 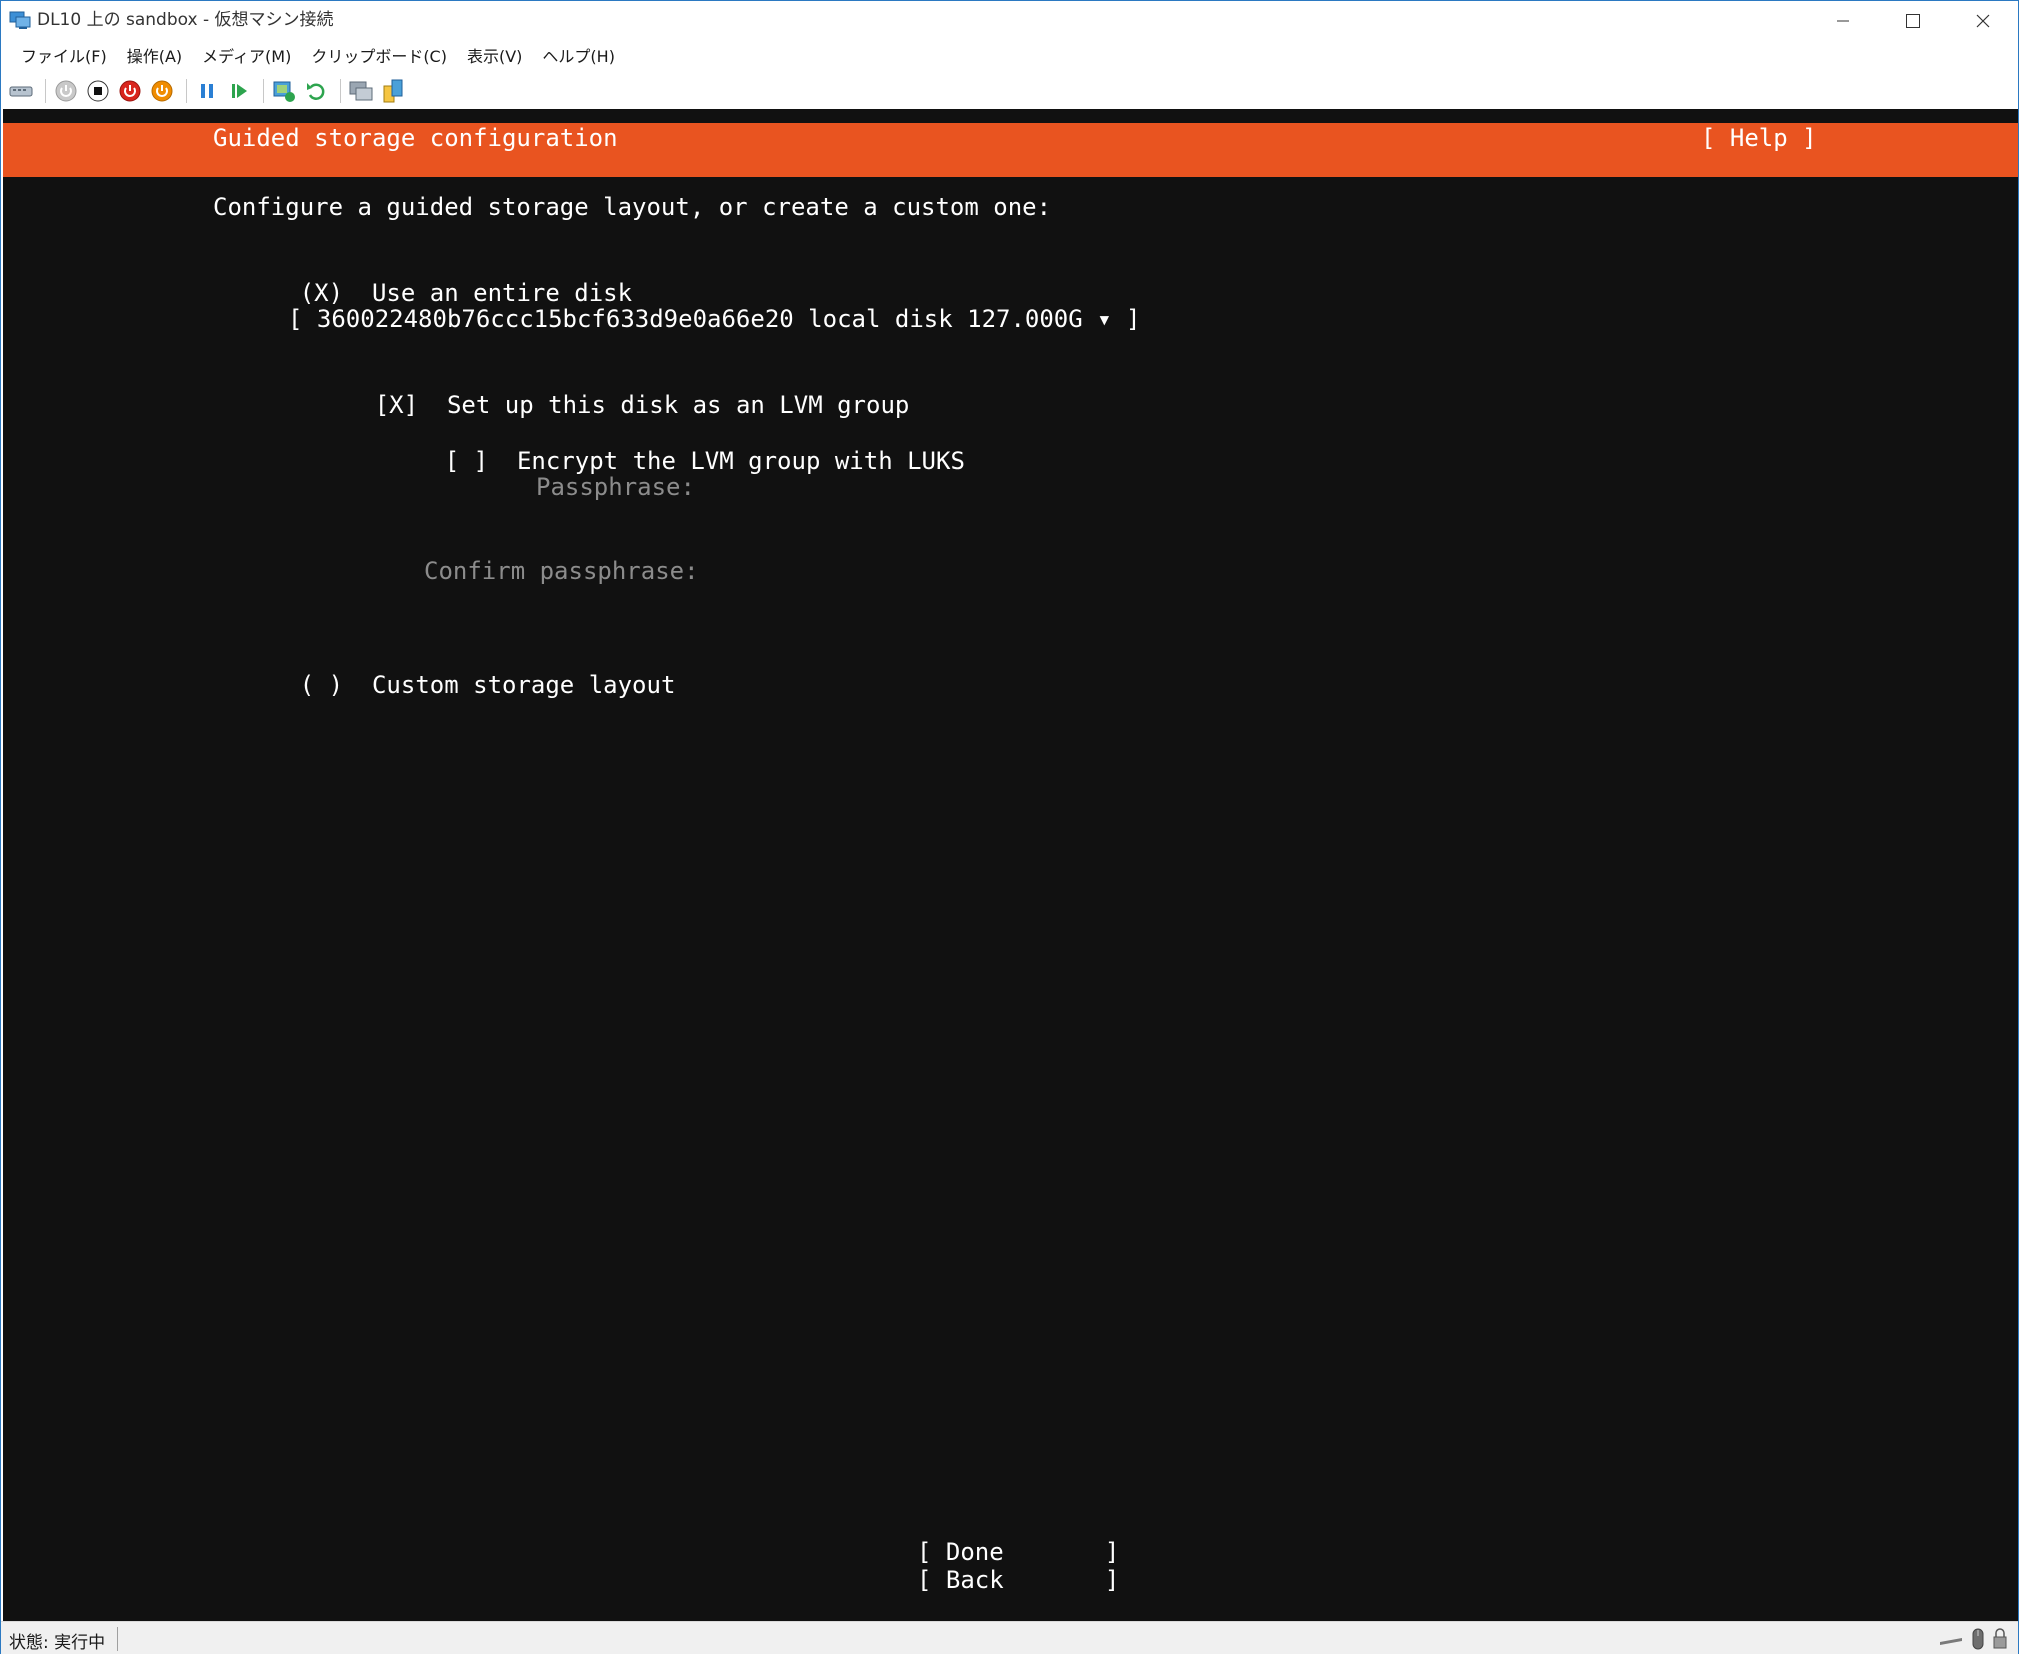 I want to click on menu-clipboard: クリップボード(C), so click(x=379, y=57).